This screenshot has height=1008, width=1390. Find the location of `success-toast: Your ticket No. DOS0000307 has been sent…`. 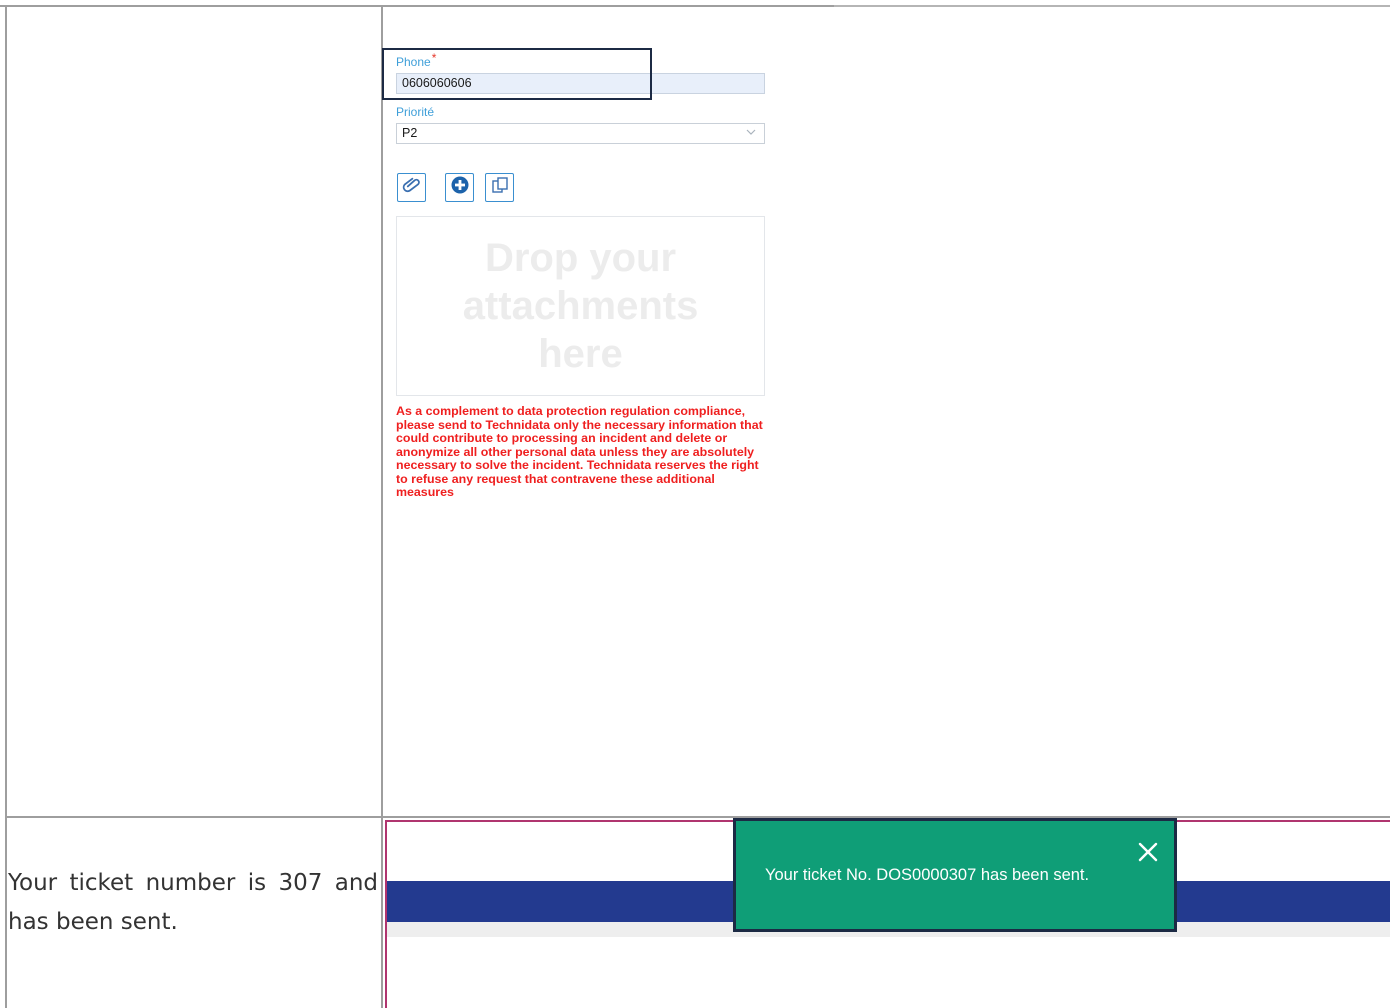

success-toast: Your ticket No. DOS0000307 has been sent… is located at coordinates (955, 875).